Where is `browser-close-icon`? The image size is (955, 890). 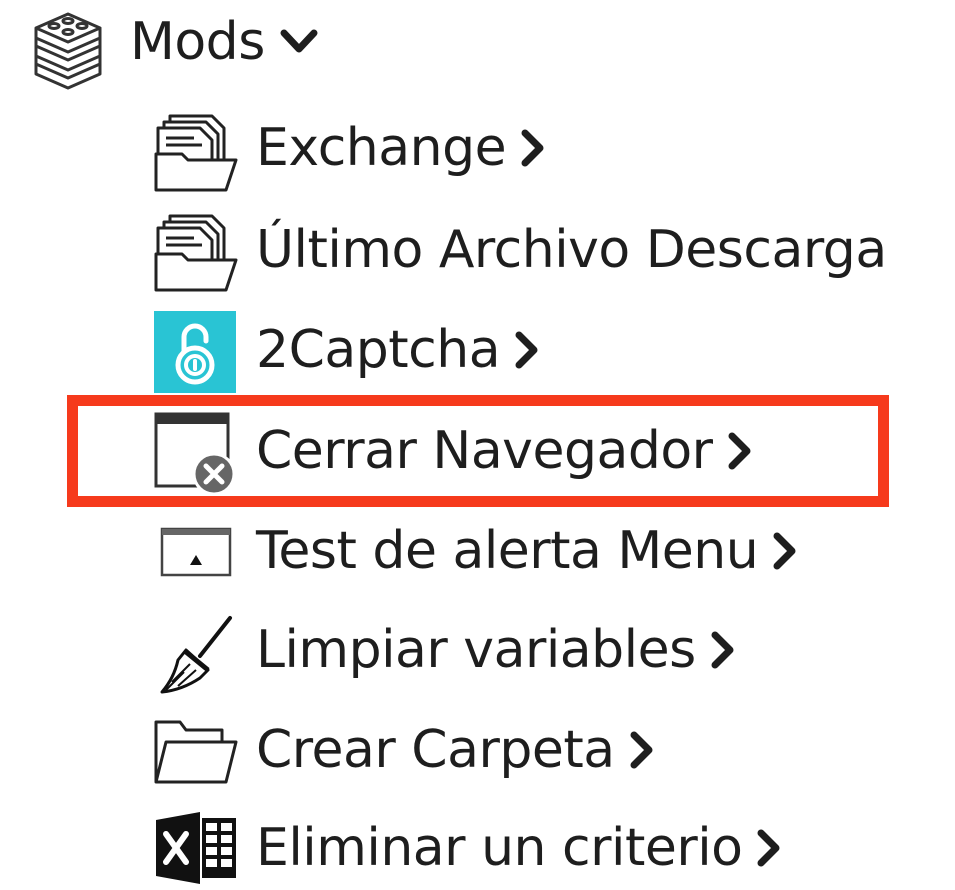
browser-close-icon is located at coordinates (195, 454).